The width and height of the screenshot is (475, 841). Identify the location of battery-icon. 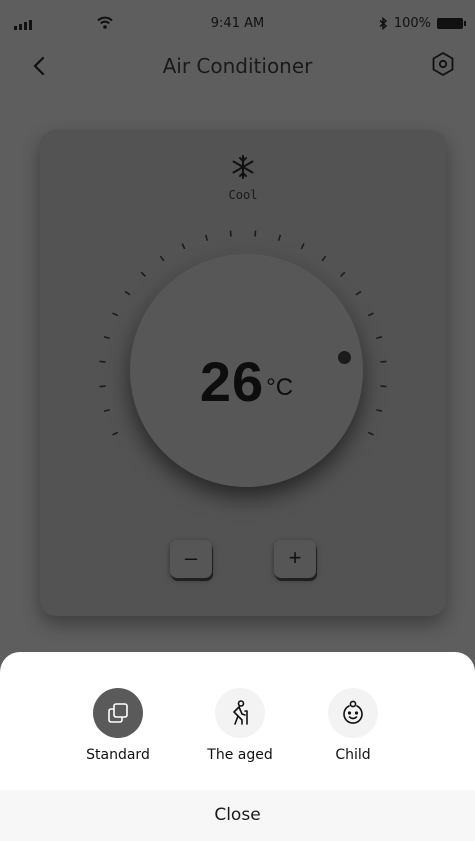
(451, 23).